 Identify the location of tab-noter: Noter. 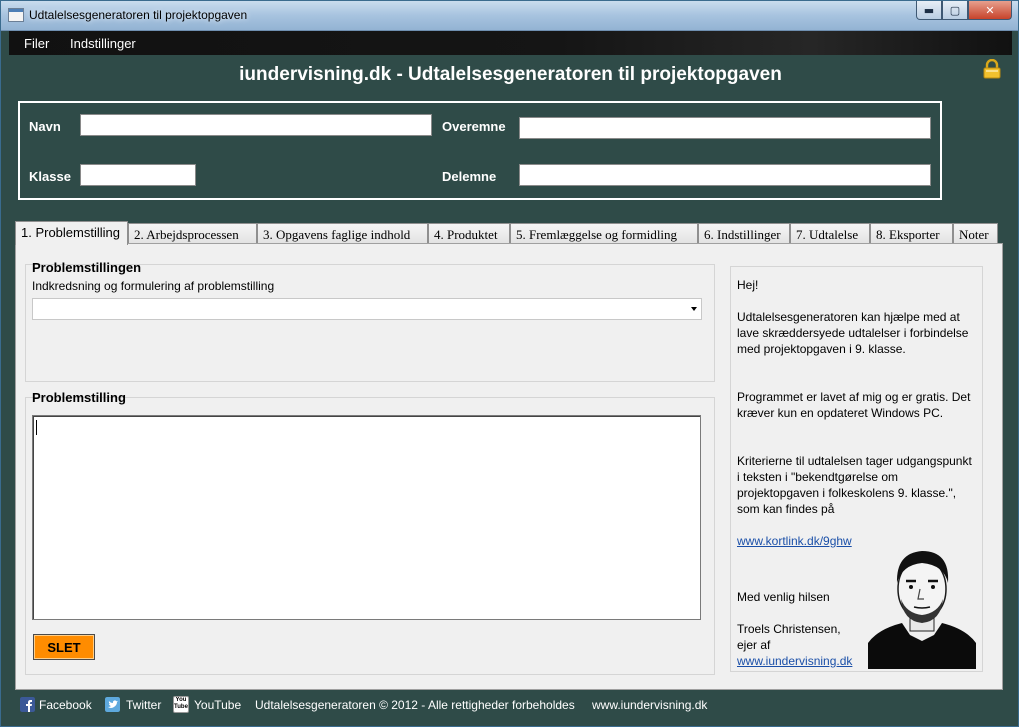
(975, 233).